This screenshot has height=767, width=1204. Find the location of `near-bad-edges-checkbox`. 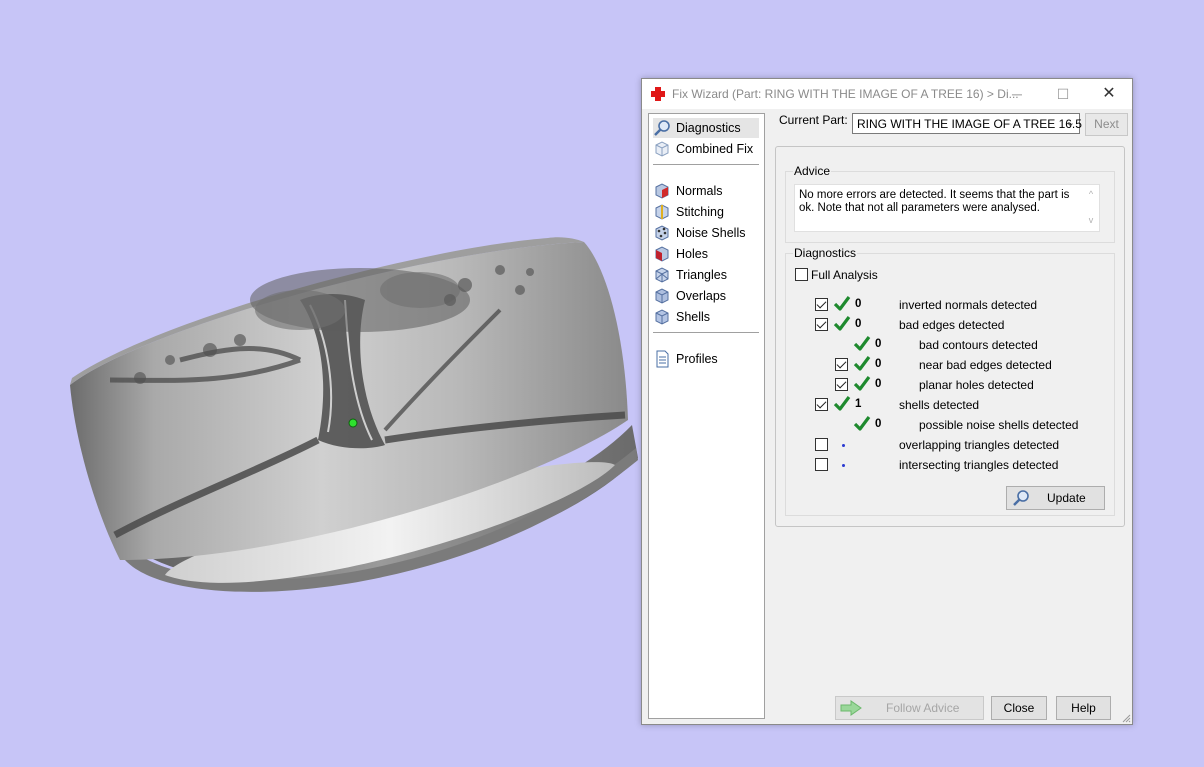

near-bad-edges-checkbox is located at coordinates (841, 364).